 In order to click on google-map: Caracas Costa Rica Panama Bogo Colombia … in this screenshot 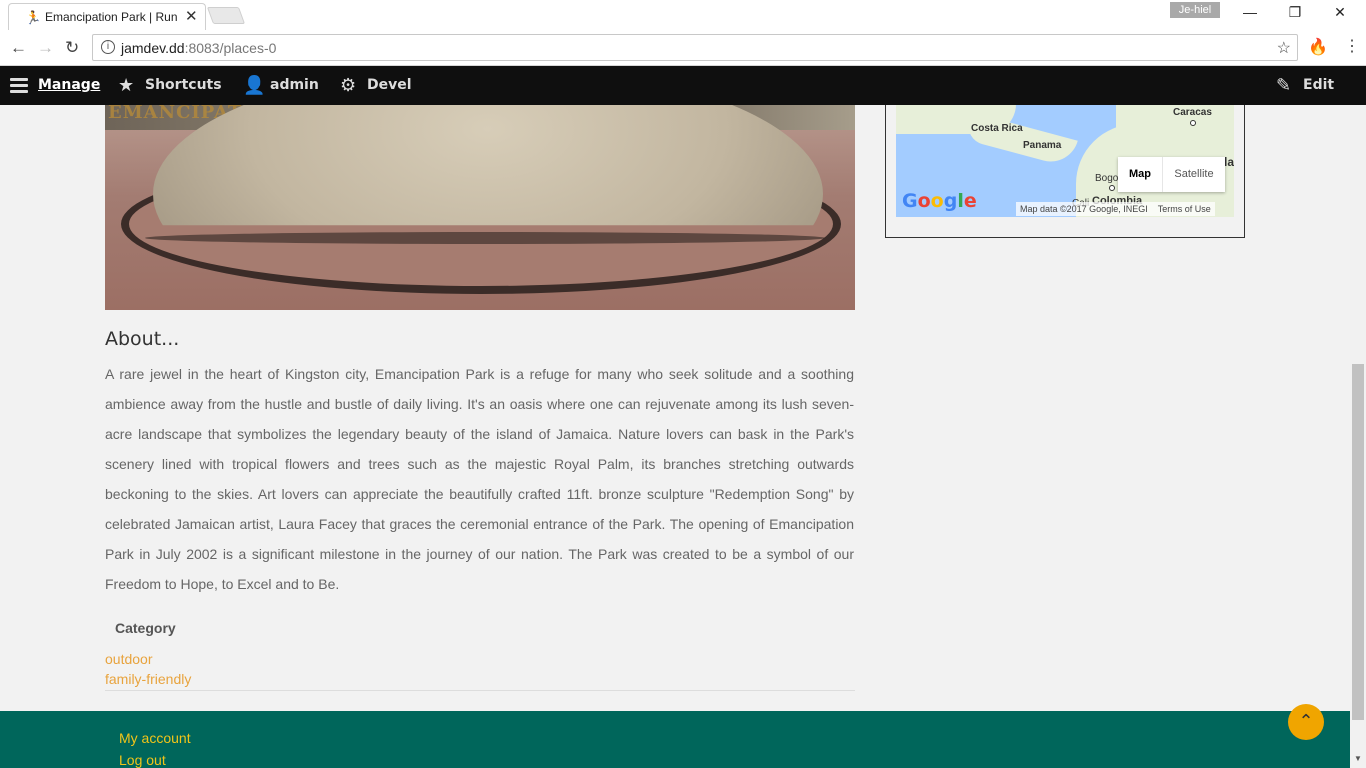, I will do `click(1065, 160)`.